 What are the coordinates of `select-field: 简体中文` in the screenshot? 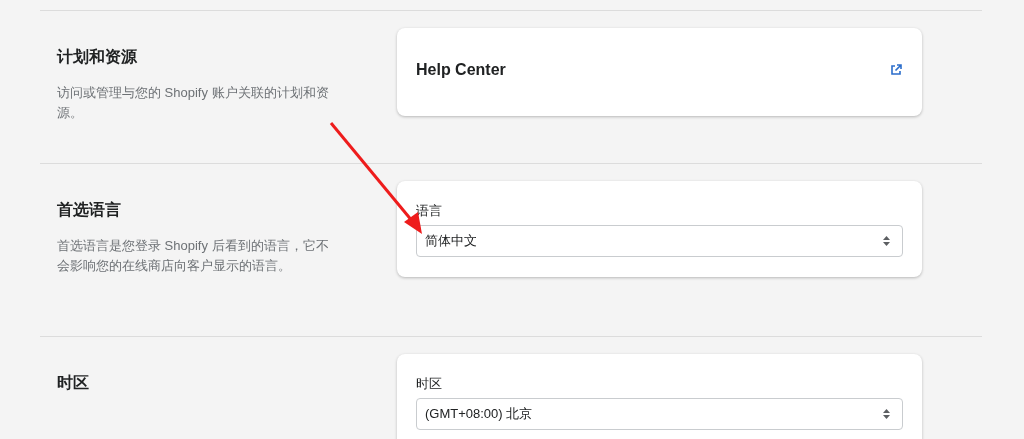 It's located at (659, 240).